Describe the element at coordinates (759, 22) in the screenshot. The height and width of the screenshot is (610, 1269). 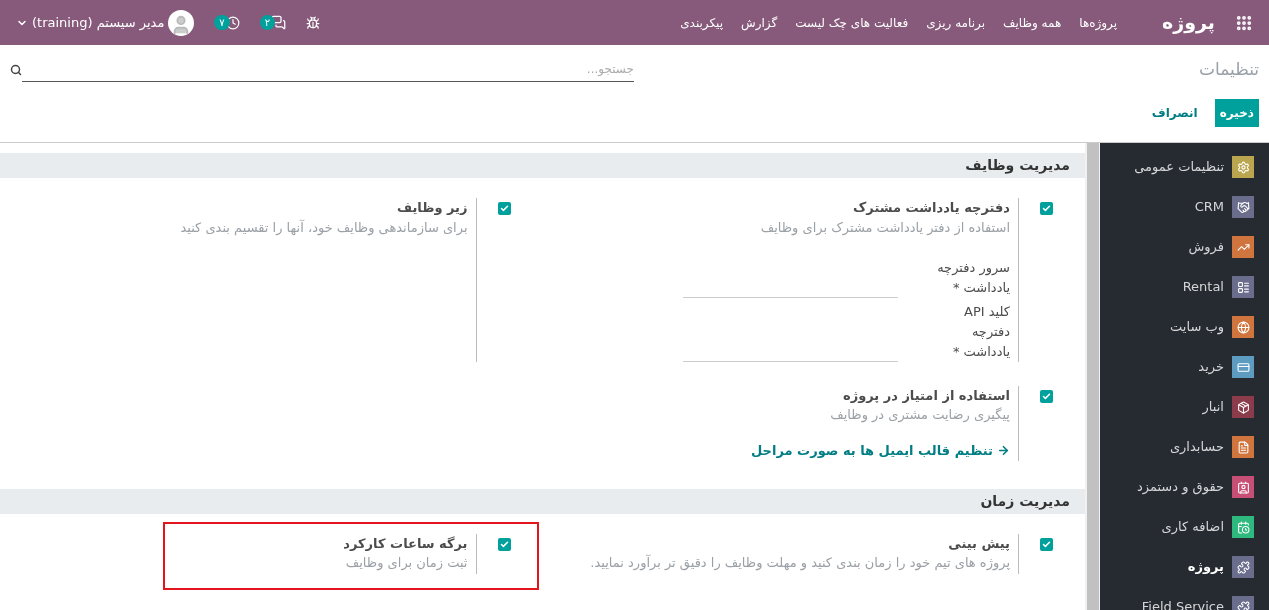
I see `menu-item: گزارش` at that location.